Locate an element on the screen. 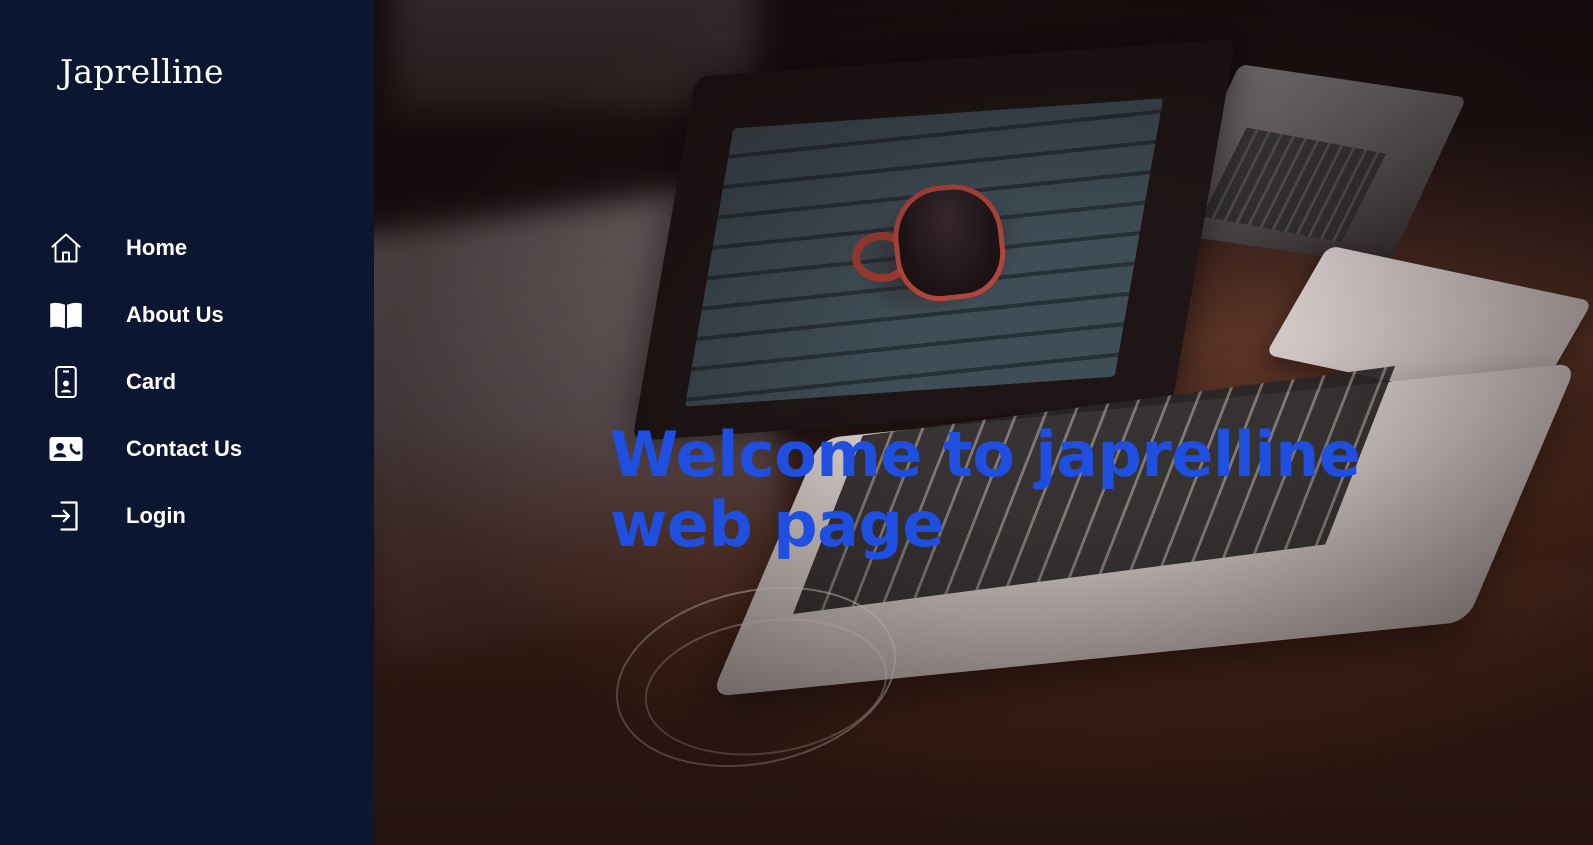  book-icon is located at coordinates (66, 315).